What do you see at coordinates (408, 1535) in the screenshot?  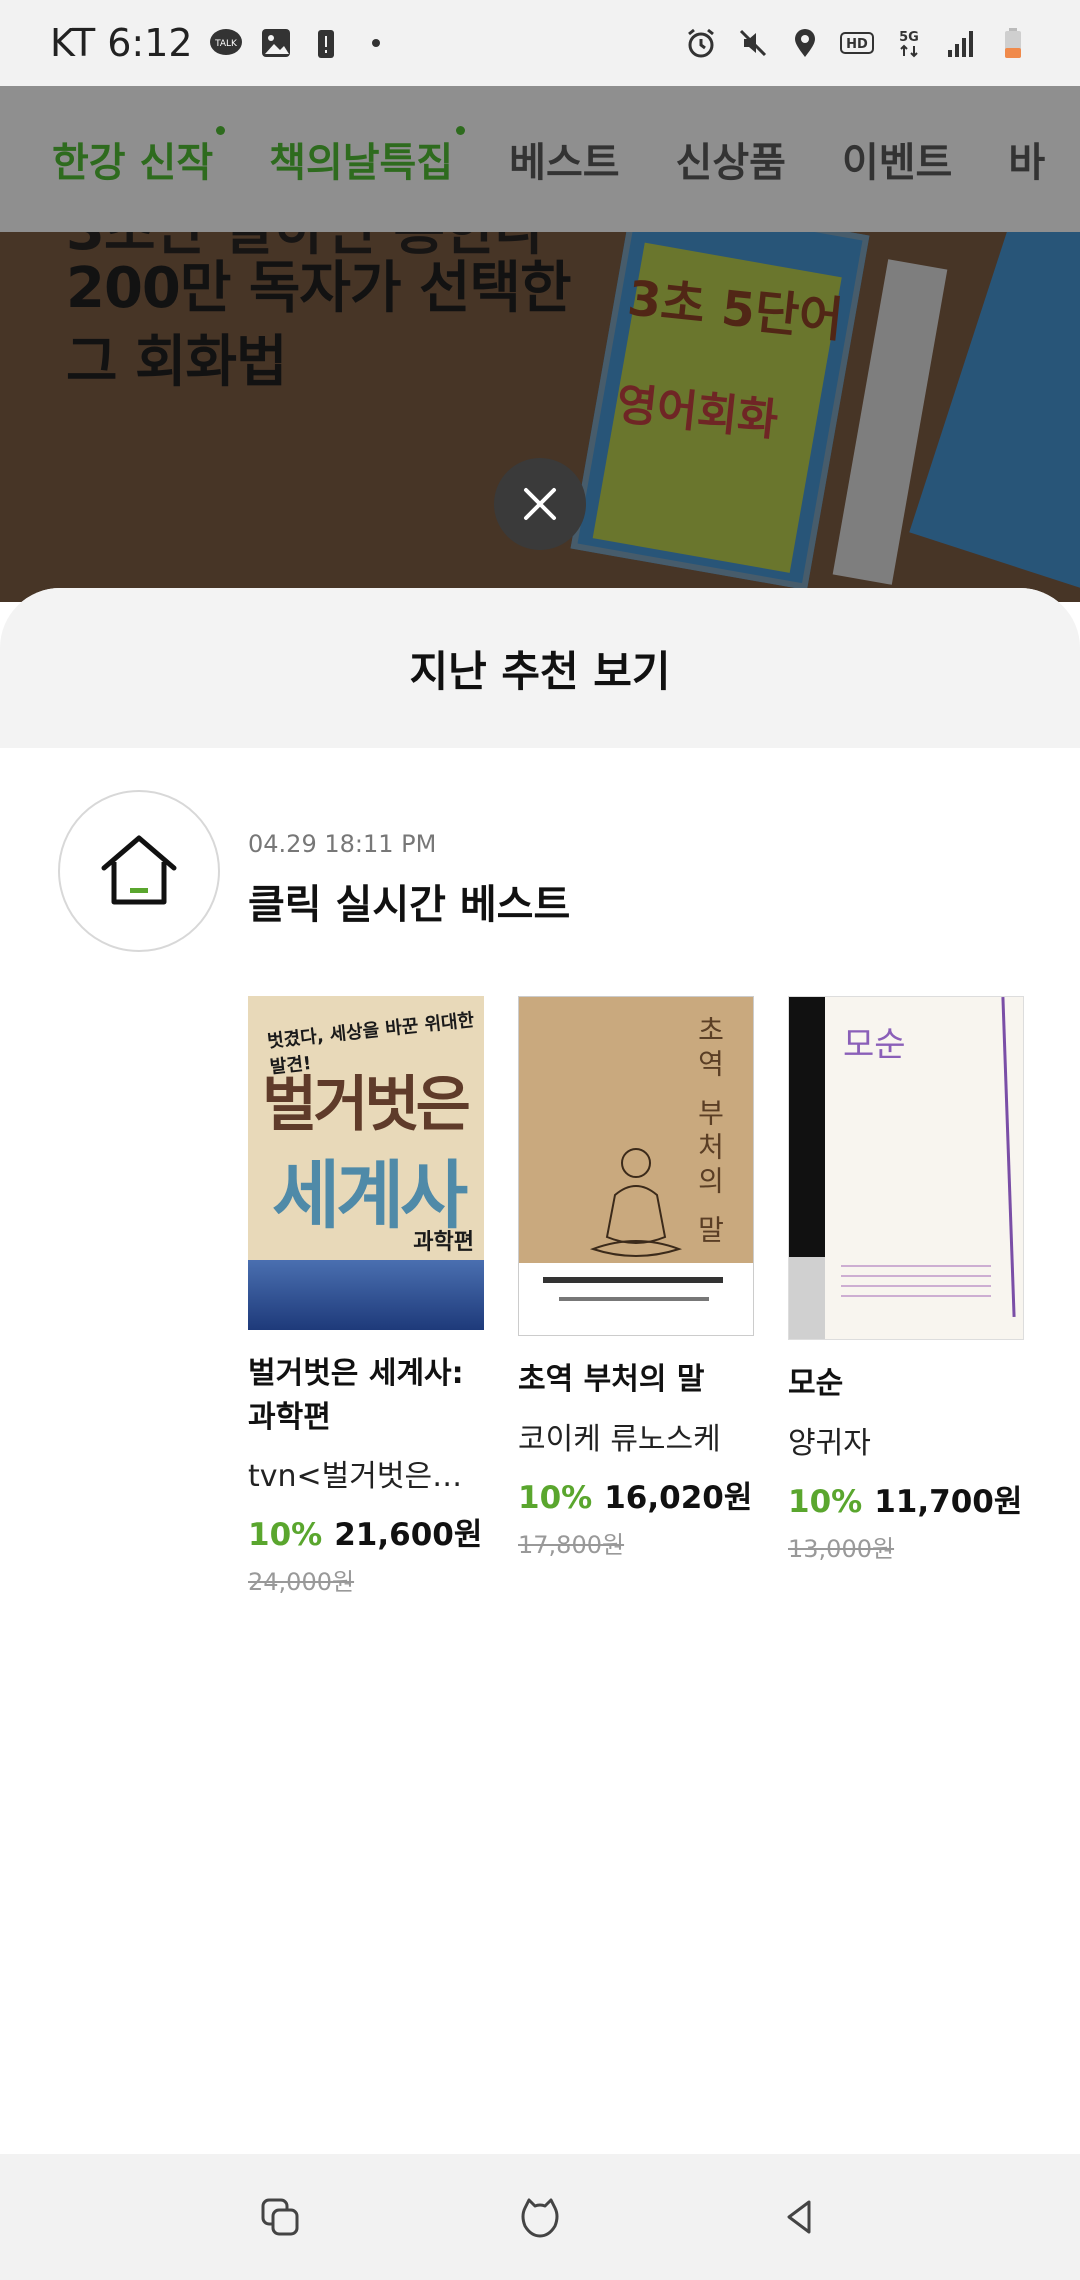 I see `sale-price: 21,600원` at bounding box center [408, 1535].